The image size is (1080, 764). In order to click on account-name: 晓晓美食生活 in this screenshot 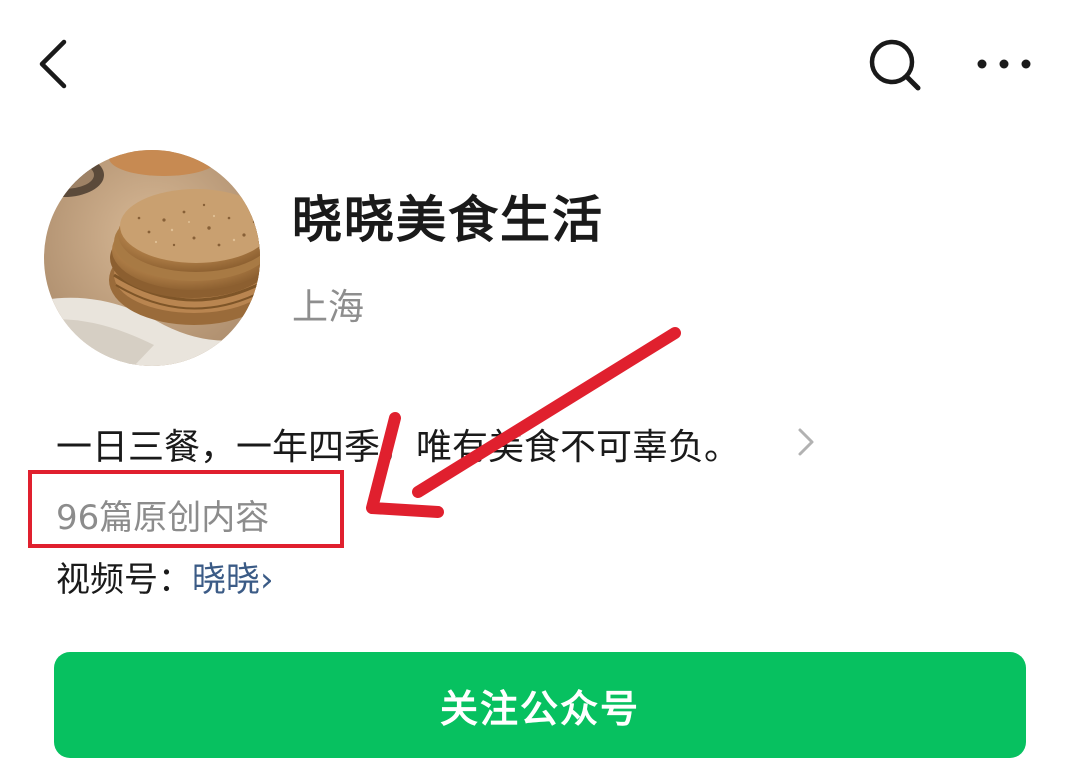, I will do `click(448, 220)`.